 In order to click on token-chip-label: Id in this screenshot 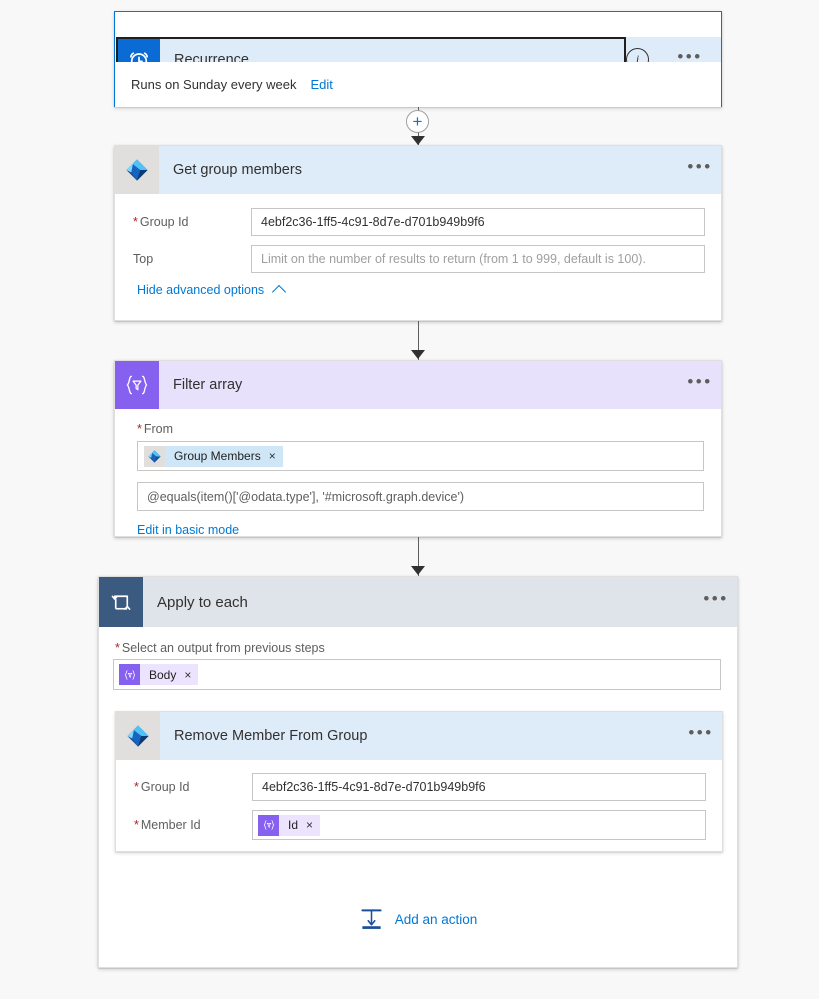, I will do `click(293, 825)`.